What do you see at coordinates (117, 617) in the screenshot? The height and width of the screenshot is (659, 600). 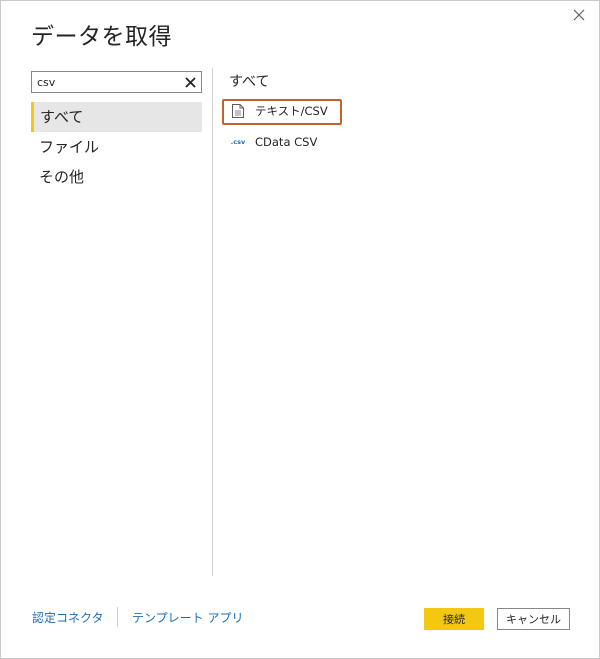 I see `footer-divider` at bounding box center [117, 617].